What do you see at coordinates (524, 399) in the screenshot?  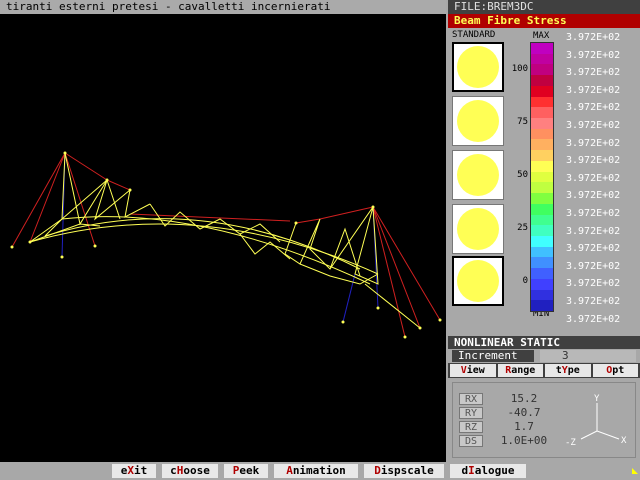 I see `rx-value: 15.2` at bounding box center [524, 399].